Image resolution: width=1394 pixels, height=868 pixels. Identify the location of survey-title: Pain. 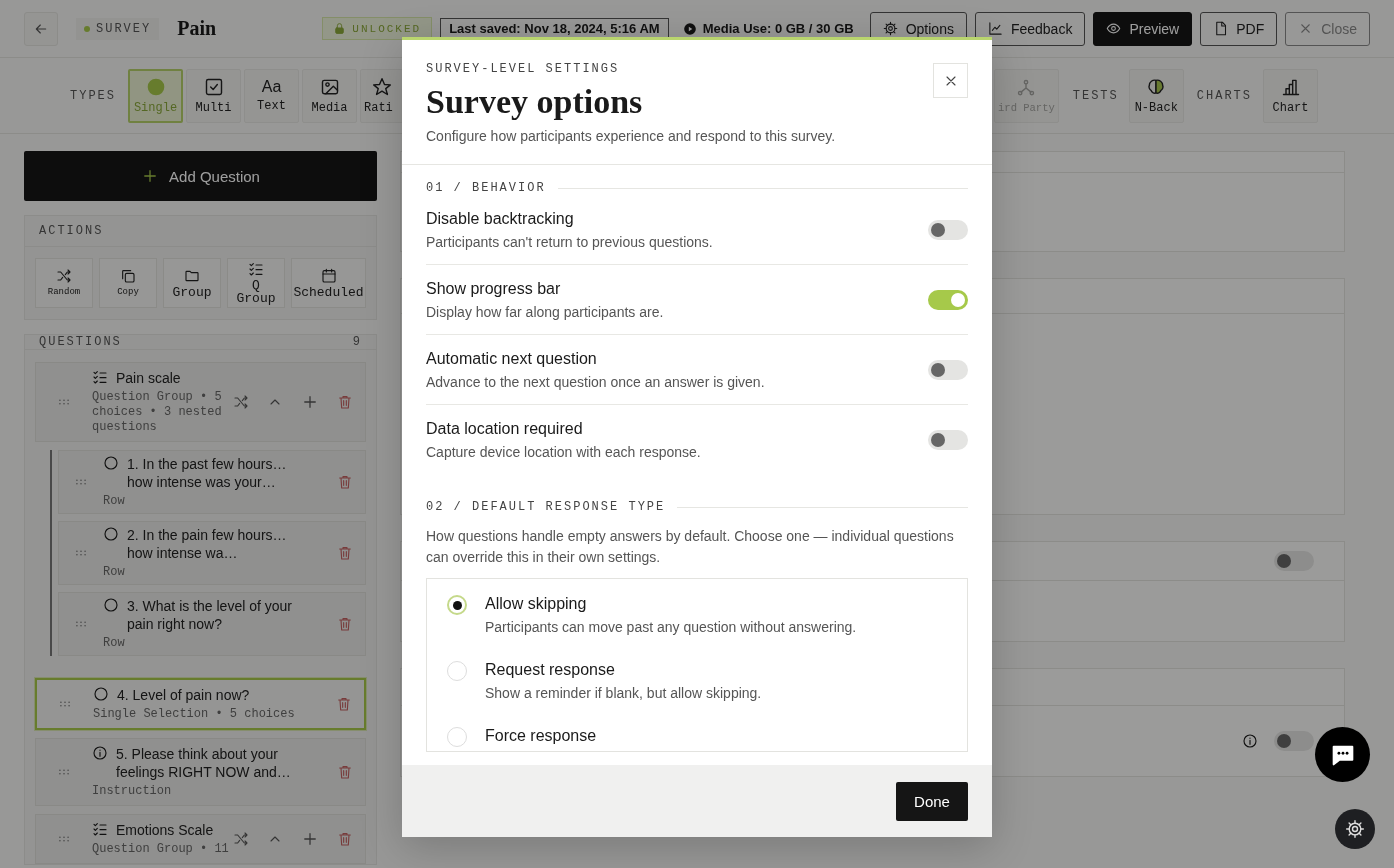
(197, 28).